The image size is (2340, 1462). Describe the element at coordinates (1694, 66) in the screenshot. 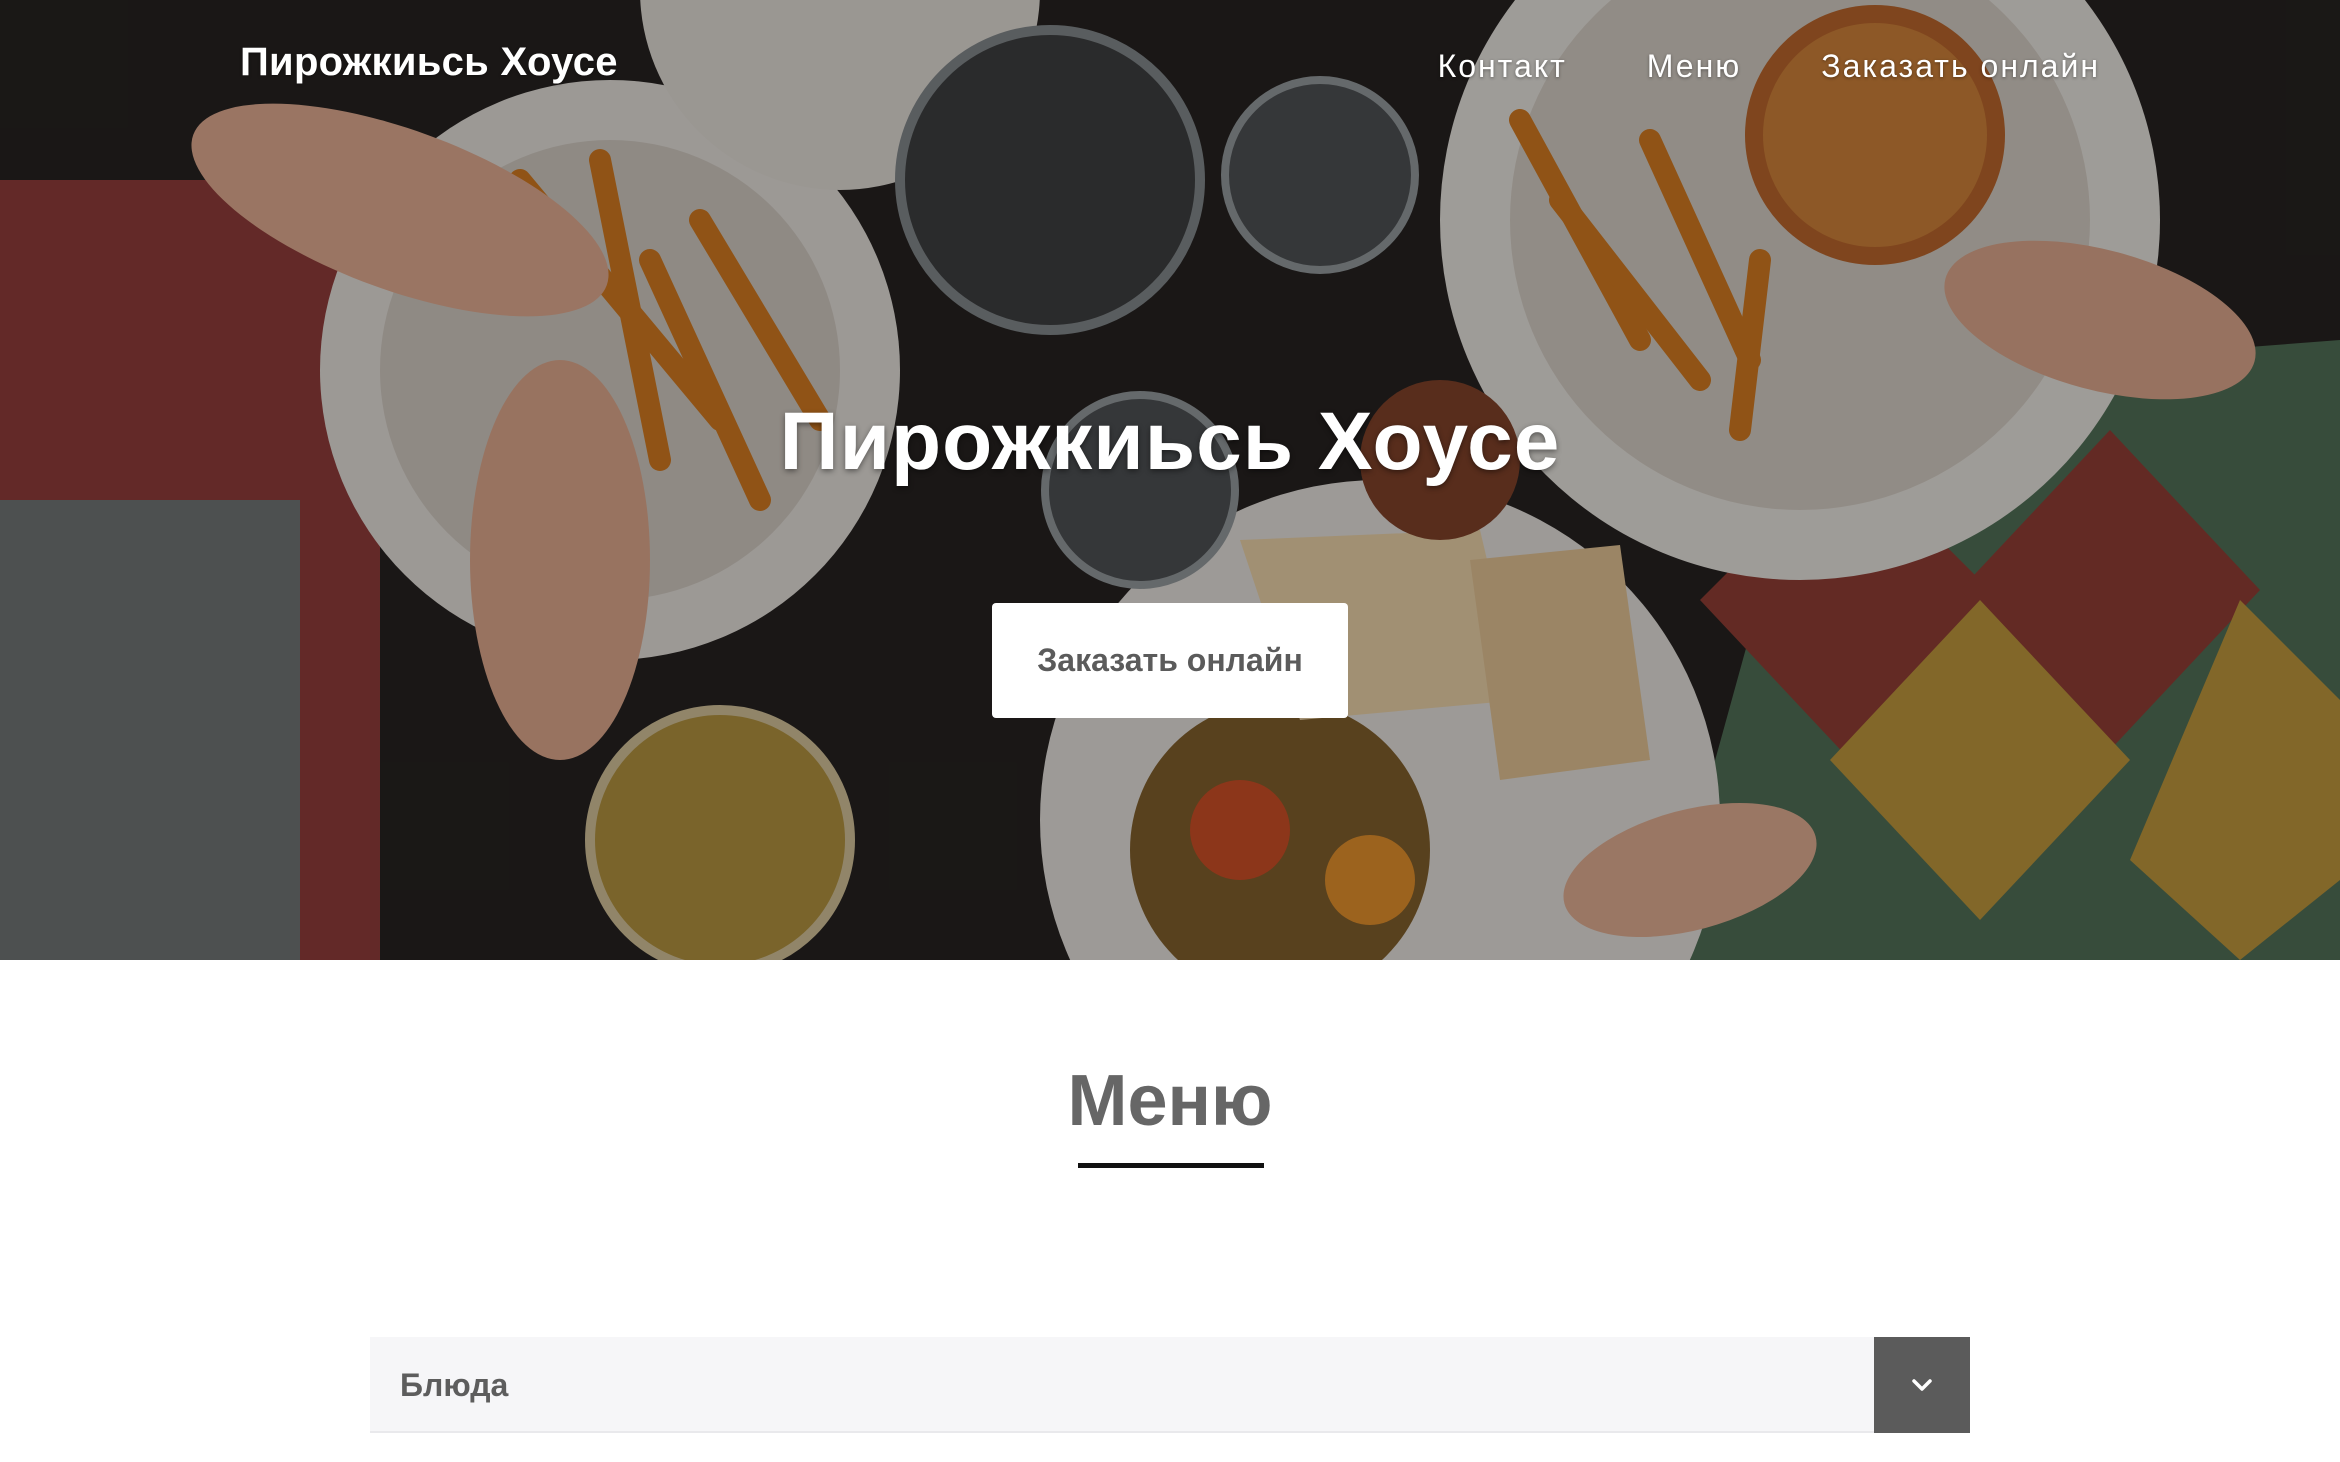

I see `nav-link-menu: Меню` at that location.